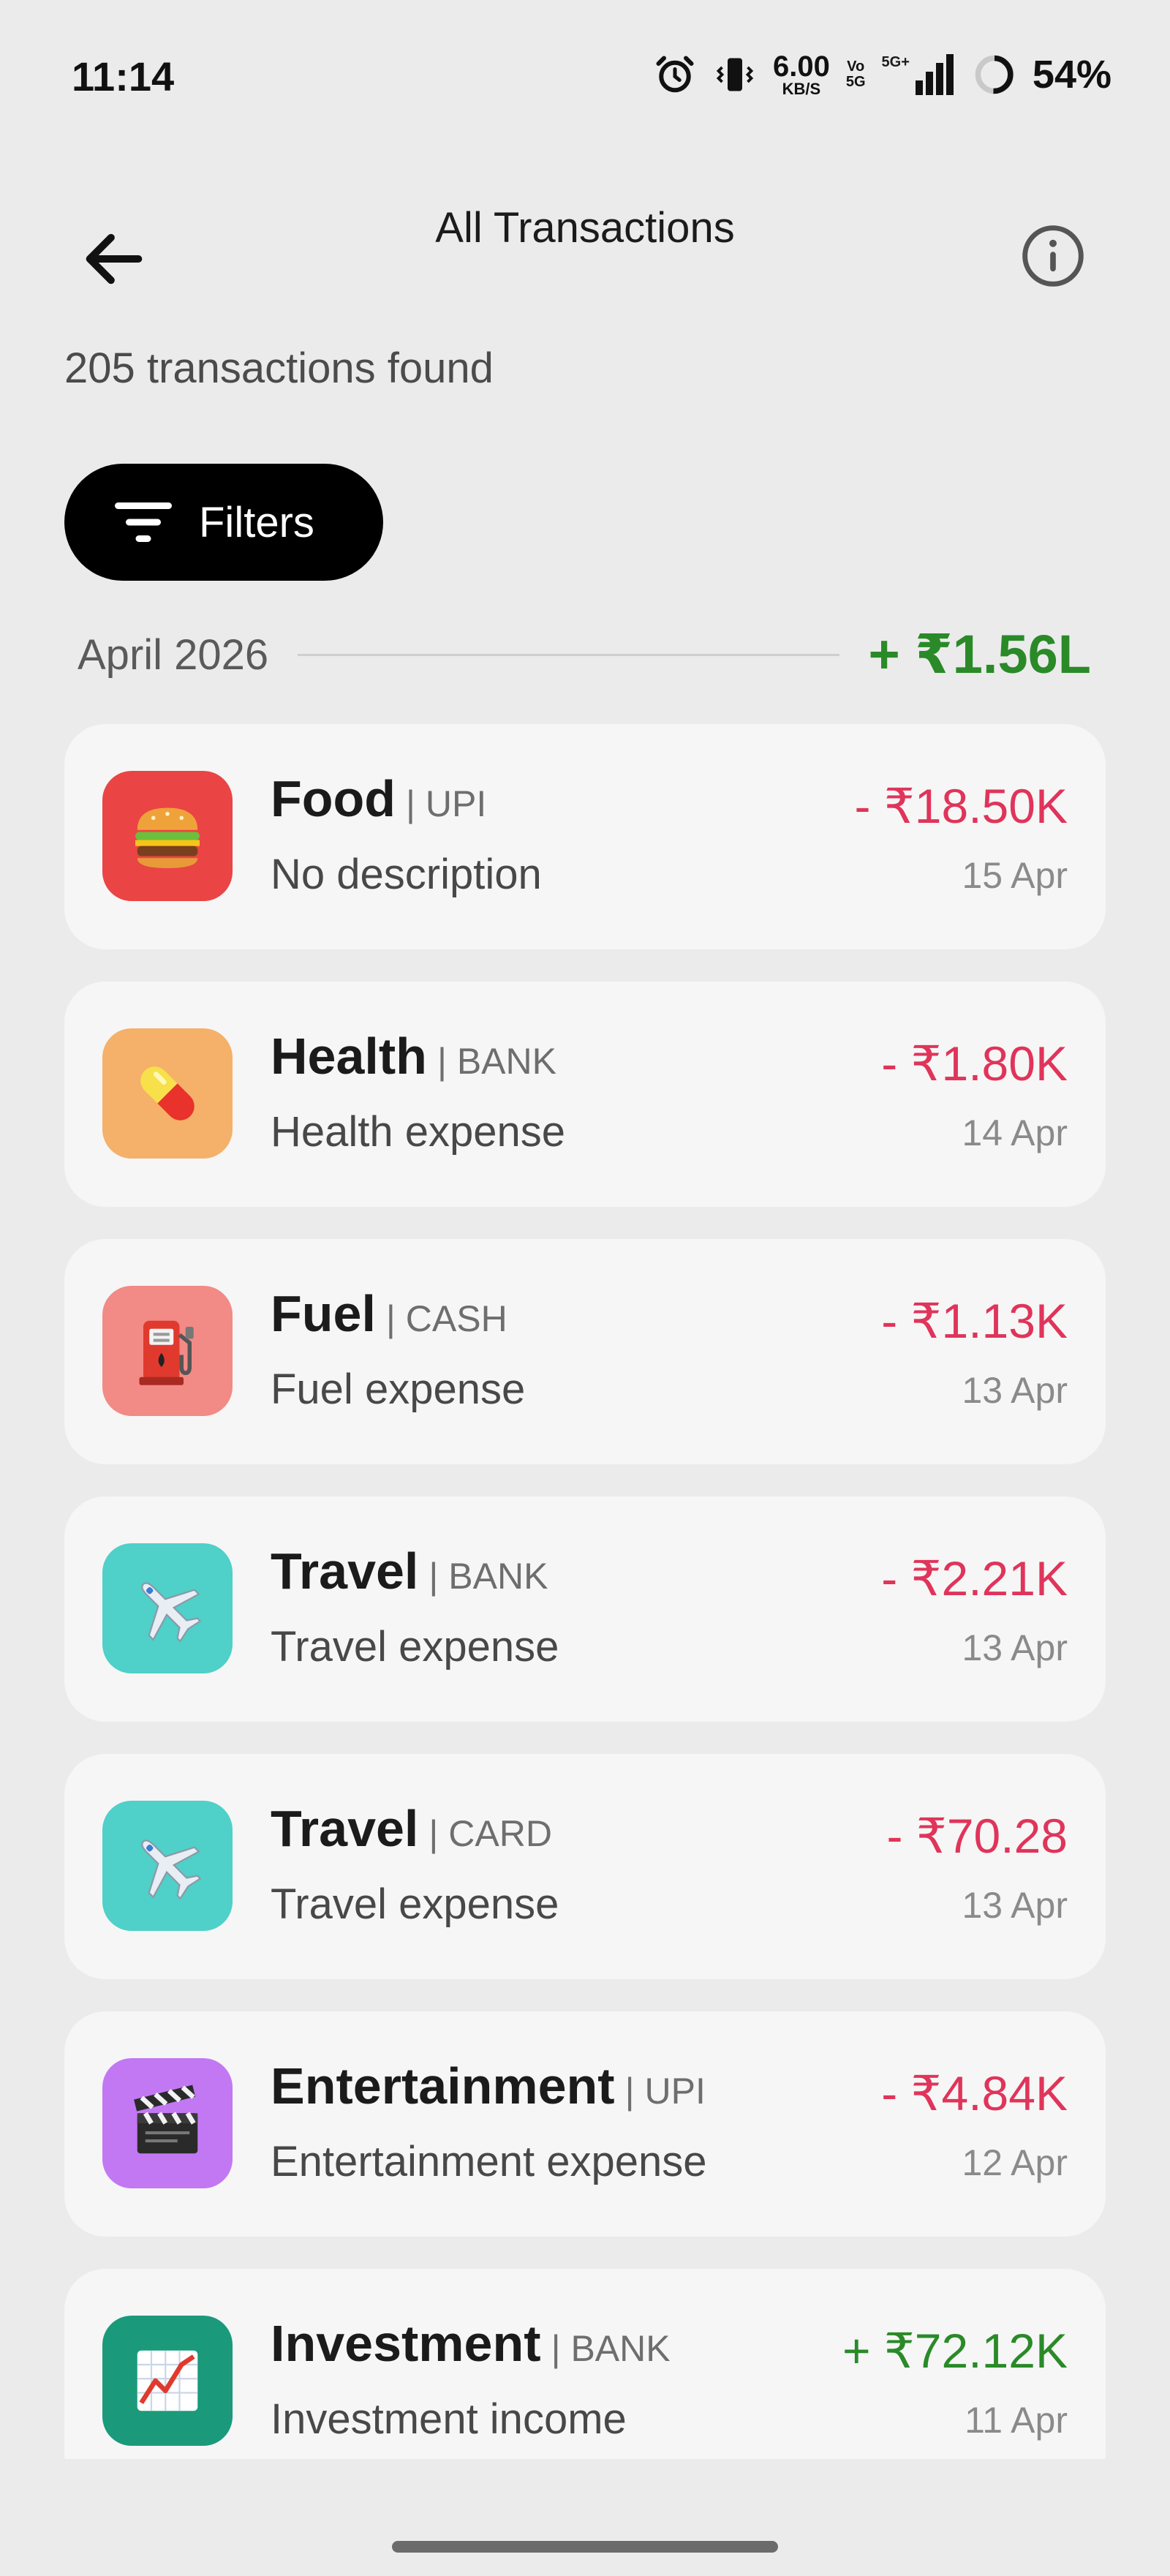 The height and width of the screenshot is (2576, 1170). I want to click on filters-button: Filters, so click(223, 522).